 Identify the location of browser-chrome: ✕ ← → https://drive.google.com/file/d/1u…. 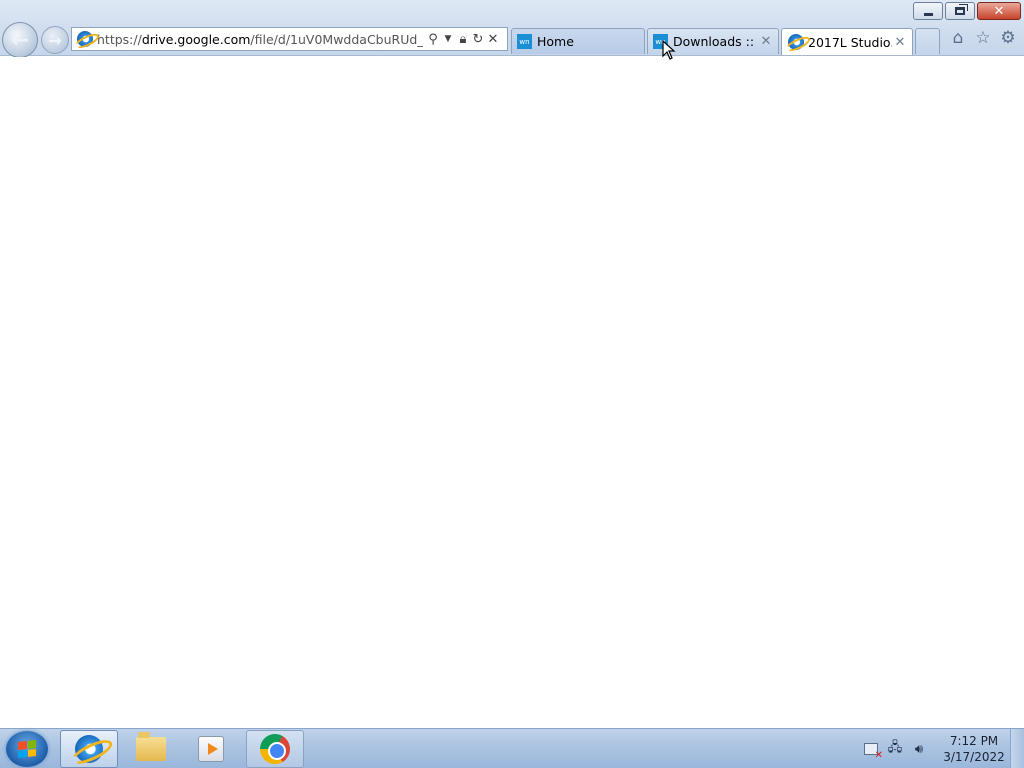
(512, 29).